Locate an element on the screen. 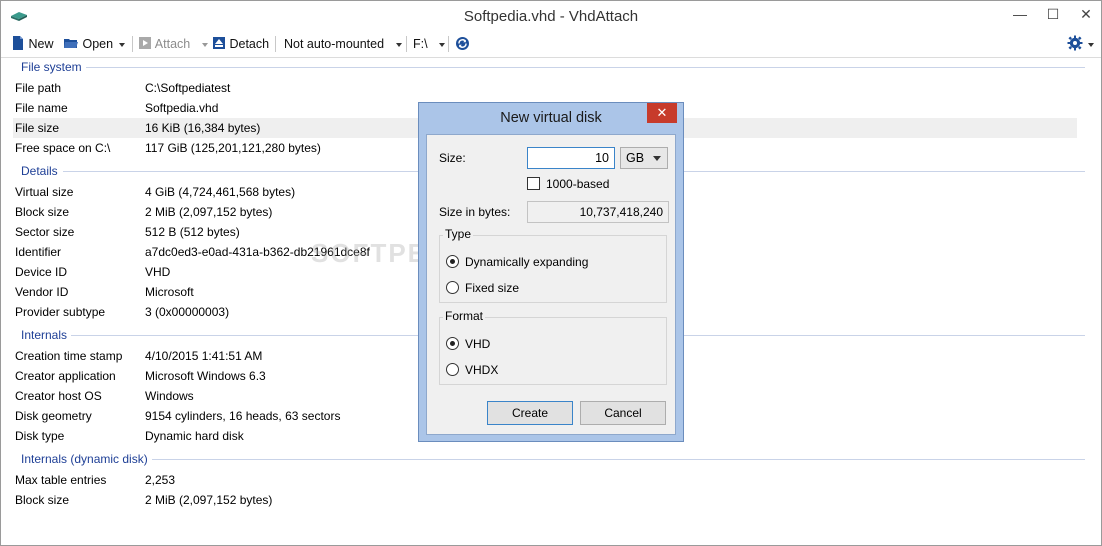  size-unit-value: GB is located at coordinates (635, 158).